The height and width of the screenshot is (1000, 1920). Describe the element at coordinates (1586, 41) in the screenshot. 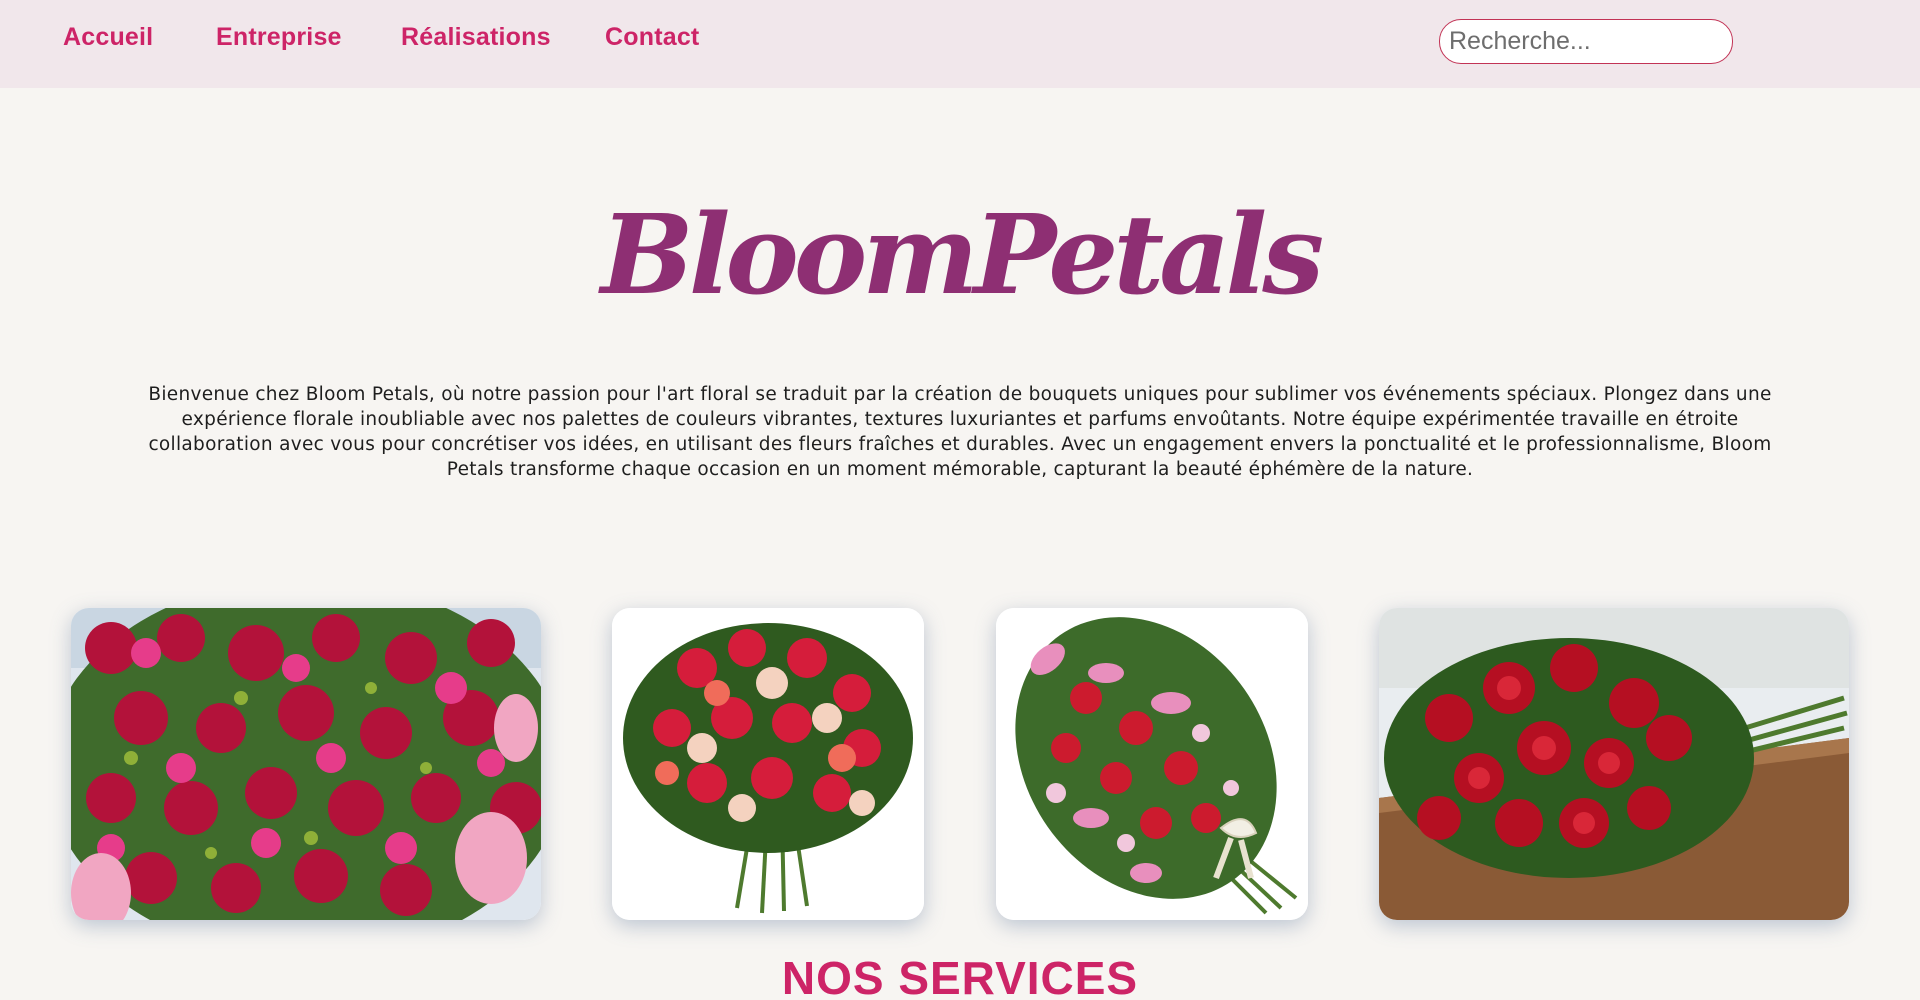

I see `search-input` at that location.